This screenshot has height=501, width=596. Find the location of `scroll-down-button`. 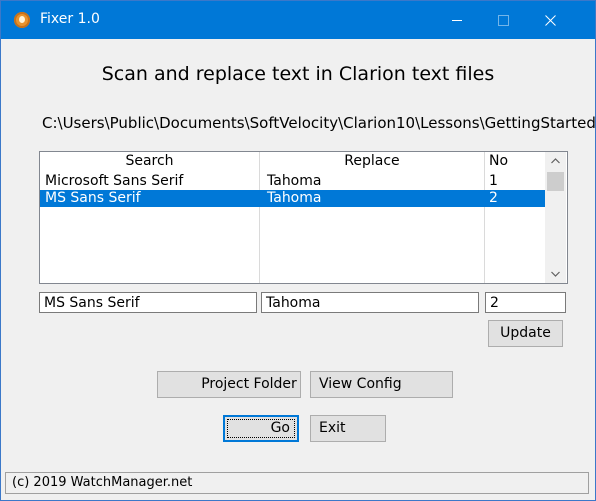

scroll-down-button is located at coordinates (555, 273).